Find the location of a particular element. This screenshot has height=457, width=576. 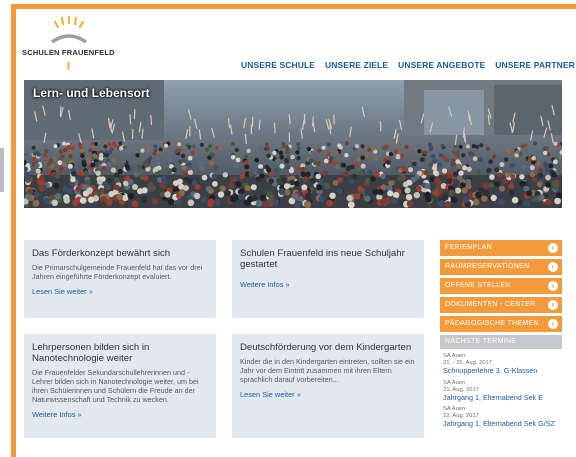

site-logo: SCHULEN FRAUENFELD is located at coordinates (72, 42).